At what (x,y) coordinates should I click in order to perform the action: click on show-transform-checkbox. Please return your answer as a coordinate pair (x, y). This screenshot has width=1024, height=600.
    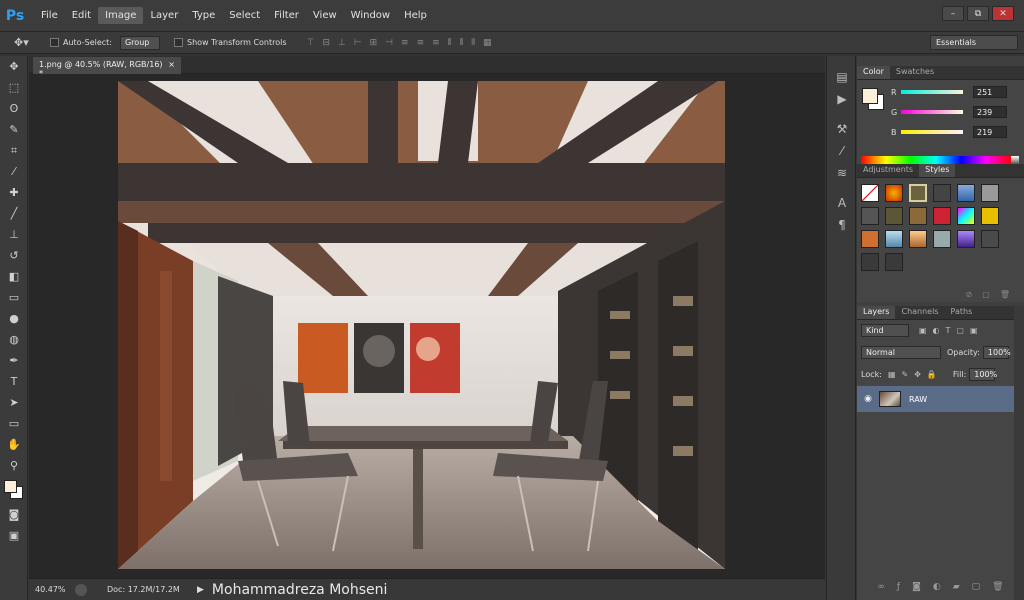
    Looking at the image, I should click on (178, 42).